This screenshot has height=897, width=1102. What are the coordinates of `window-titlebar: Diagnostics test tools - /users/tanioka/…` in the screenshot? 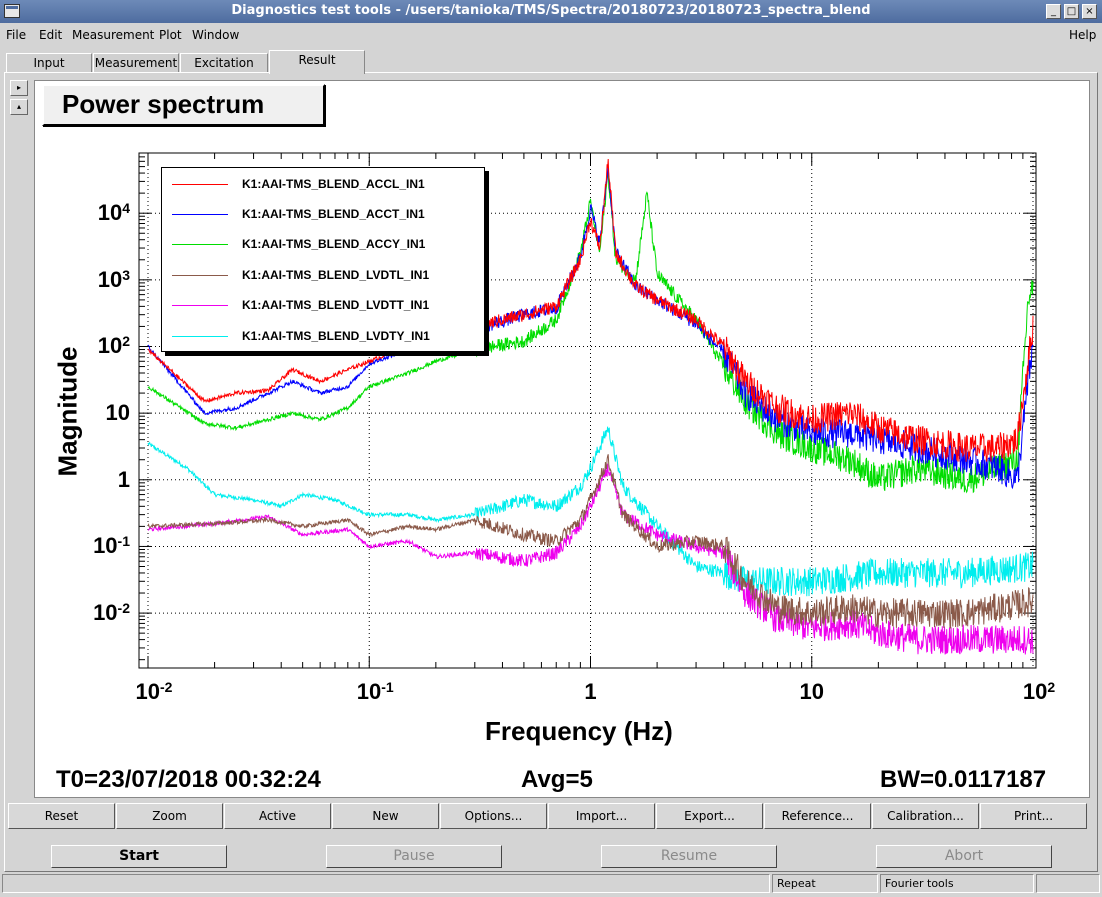 It's located at (551, 11).